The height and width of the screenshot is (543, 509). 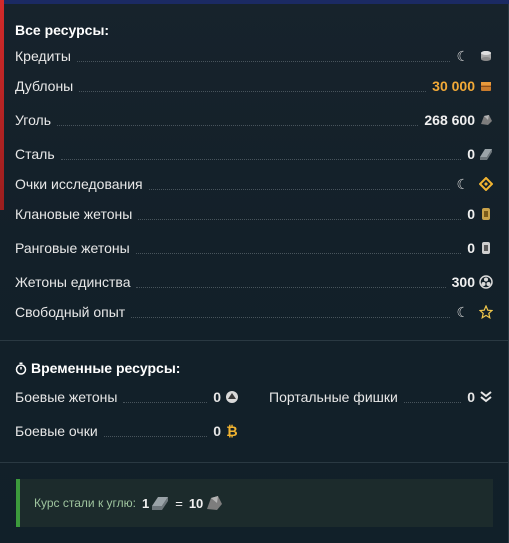 What do you see at coordinates (179, 503) in the screenshot?
I see `equals-sign: =` at bounding box center [179, 503].